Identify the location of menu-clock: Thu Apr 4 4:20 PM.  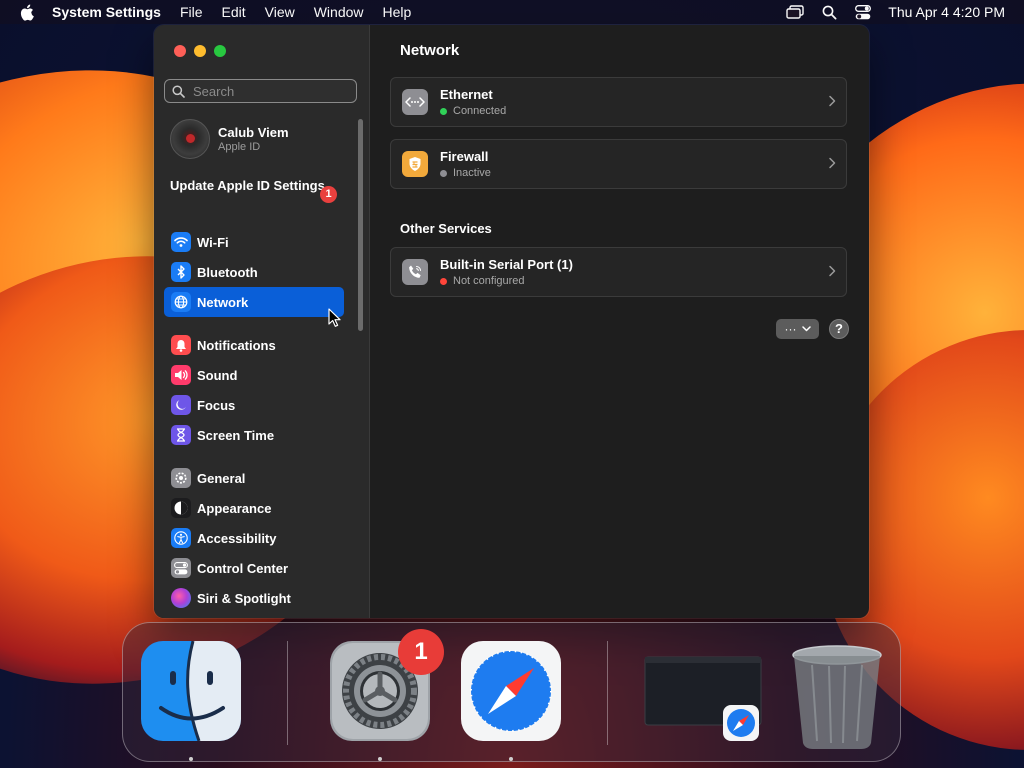
(946, 12).